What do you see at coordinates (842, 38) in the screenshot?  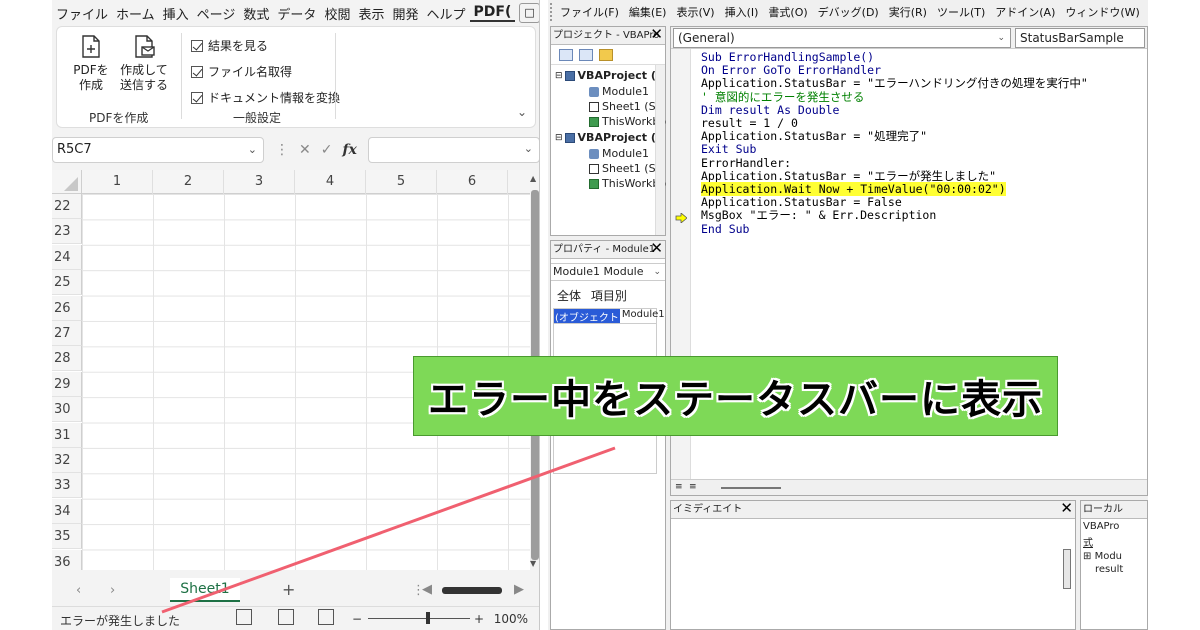 I see `object-combo: (General) ⌄` at bounding box center [842, 38].